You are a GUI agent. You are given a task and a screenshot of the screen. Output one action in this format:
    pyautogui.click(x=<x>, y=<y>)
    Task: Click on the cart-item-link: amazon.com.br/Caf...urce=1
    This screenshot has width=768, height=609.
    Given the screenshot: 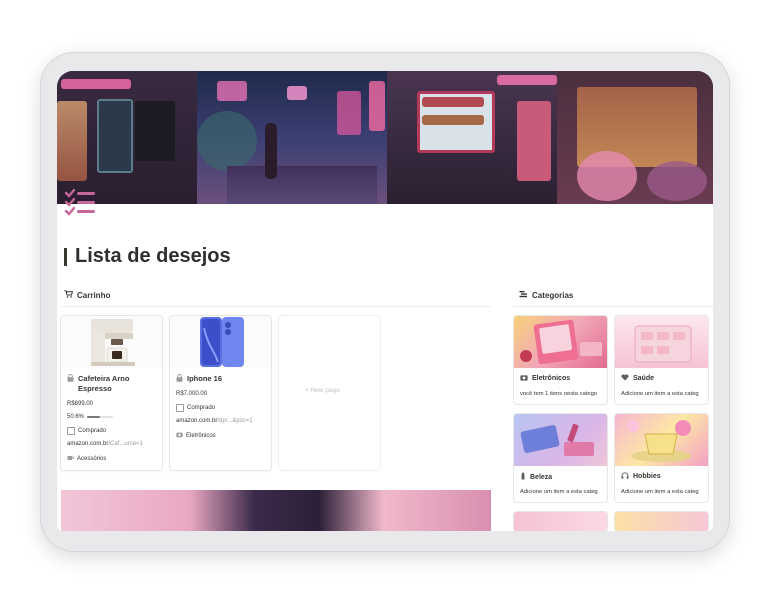 What is the action you would take?
    pyautogui.click(x=105, y=444)
    